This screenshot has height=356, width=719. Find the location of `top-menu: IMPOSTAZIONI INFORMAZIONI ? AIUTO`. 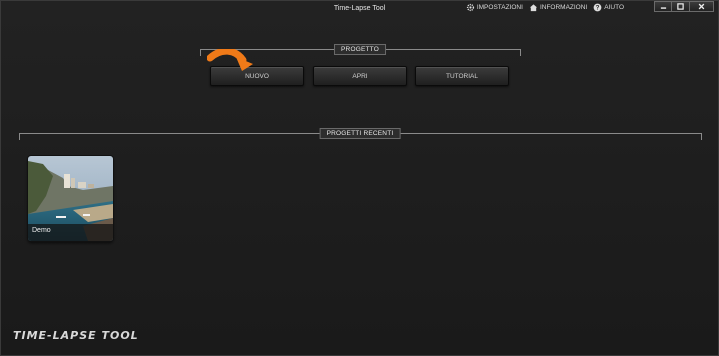

top-menu: IMPOSTAZIONI INFORMAZIONI ? AIUTO is located at coordinates (545, 7).